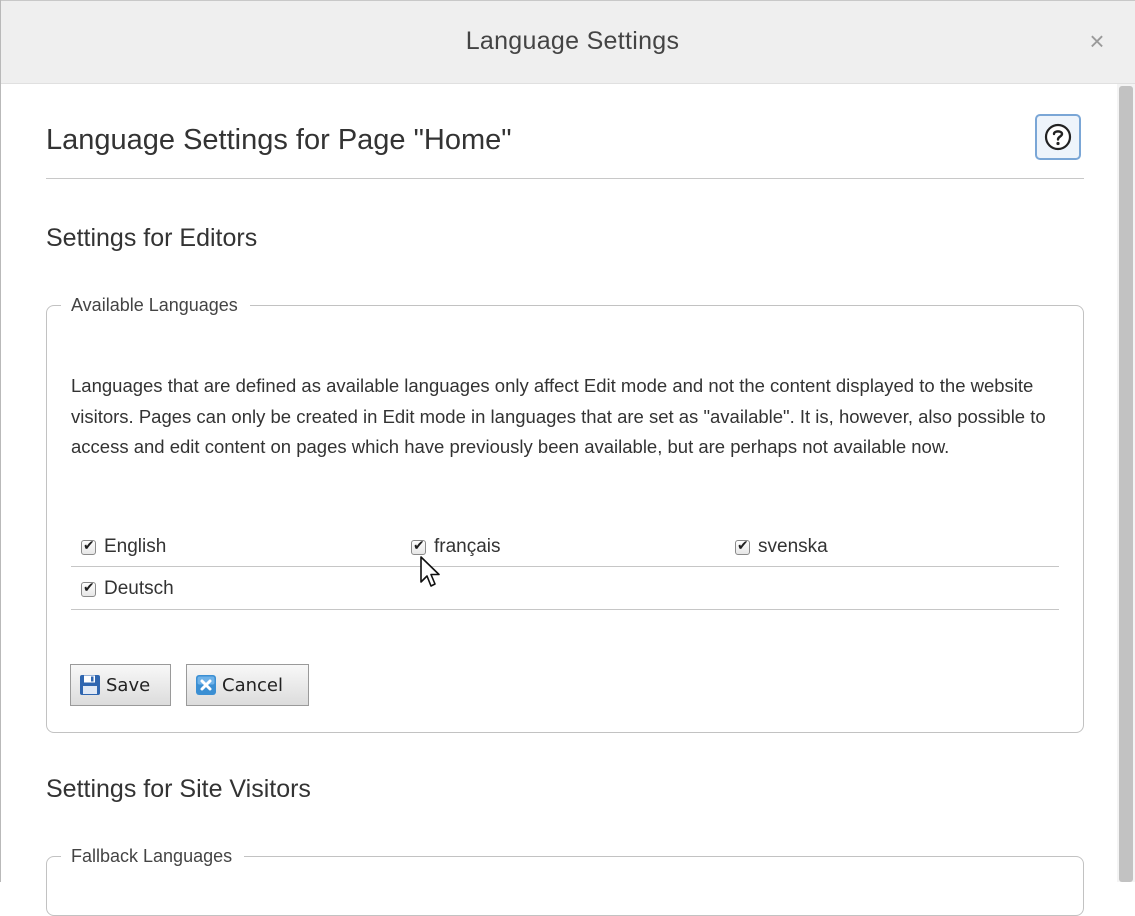  I want to click on language-option-francais: ✔ français, so click(456, 547).